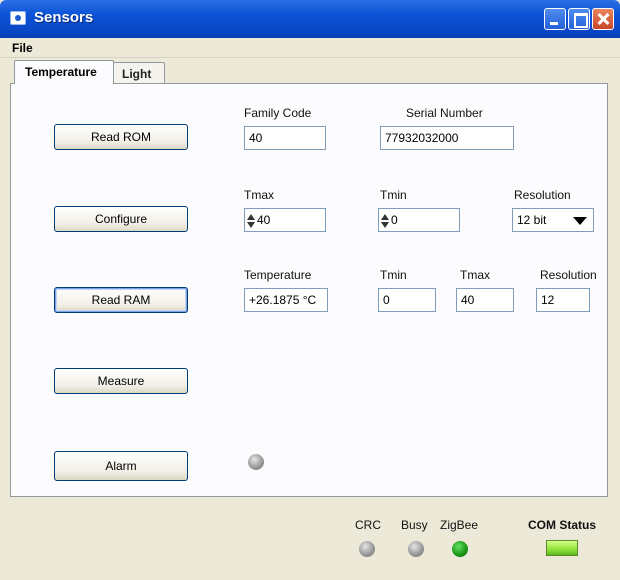  I want to click on tmin-stepper-value: 0, so click(394, 220).